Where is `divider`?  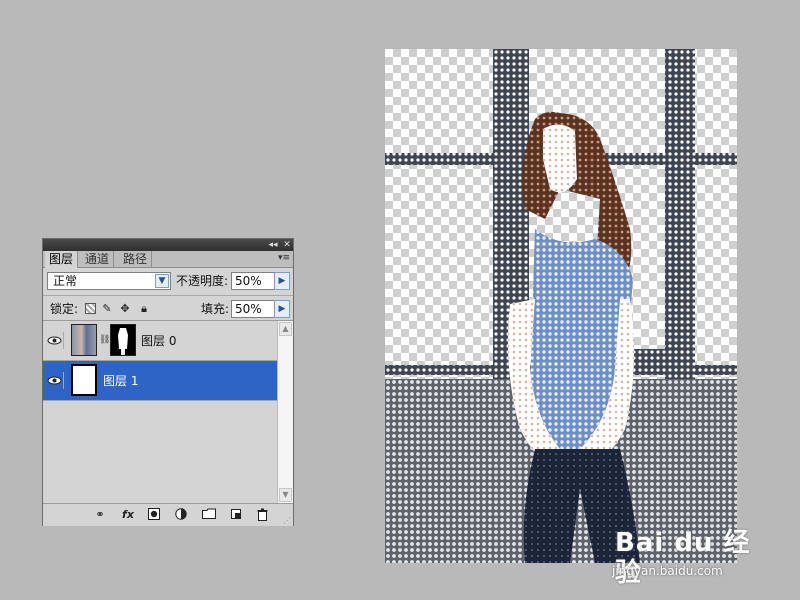
divider is located at coordinates (168, 295).